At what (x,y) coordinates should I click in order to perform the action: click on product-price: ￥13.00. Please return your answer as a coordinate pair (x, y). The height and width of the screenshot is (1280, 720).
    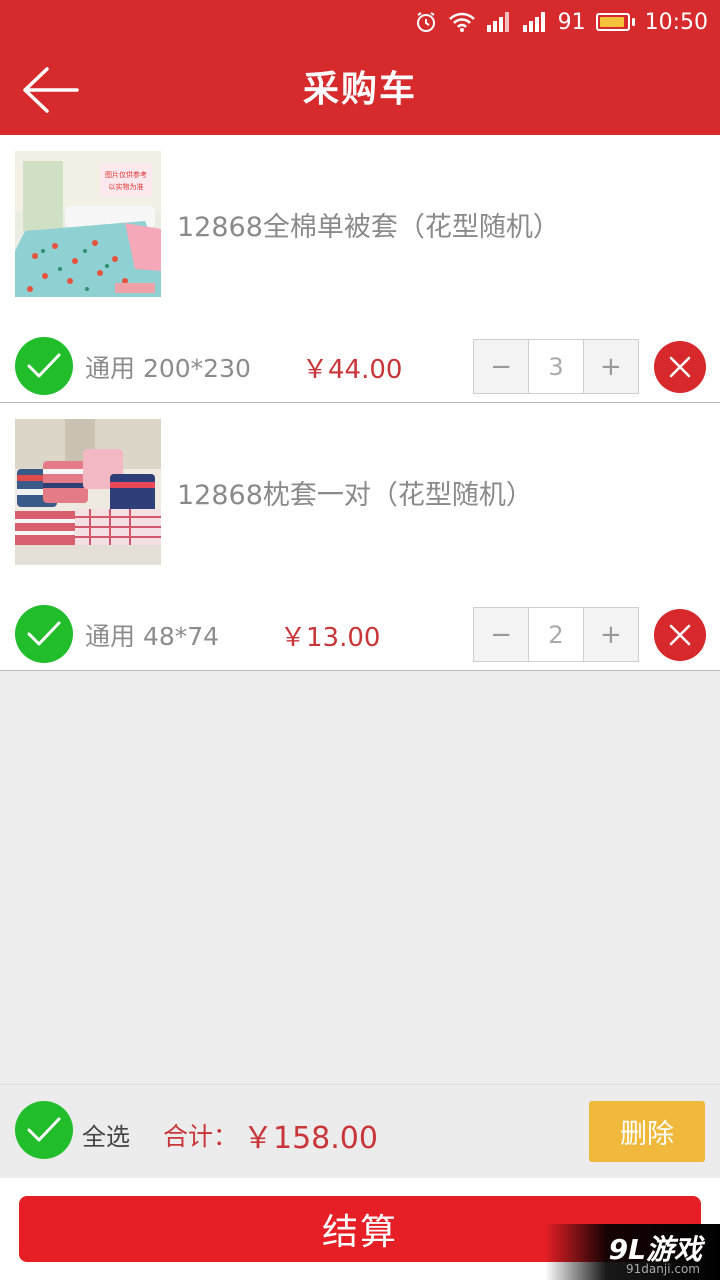
    Looking at the image, I should click on (330, 638).